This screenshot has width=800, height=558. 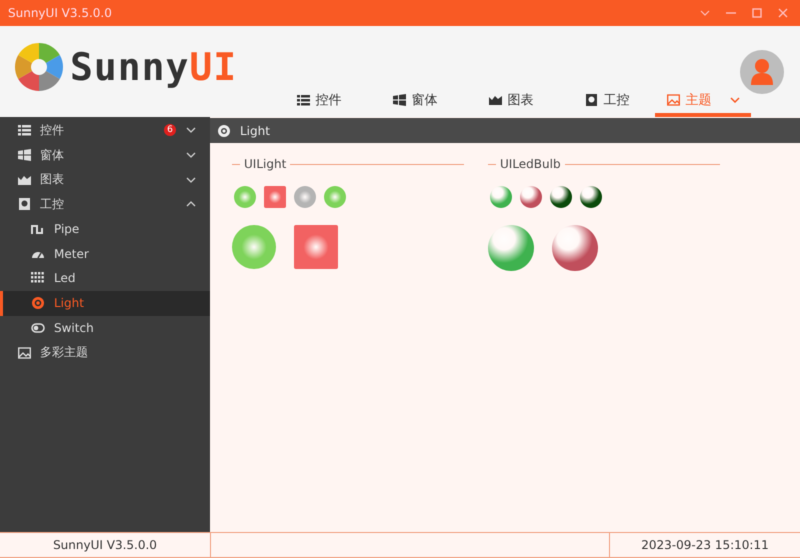 What do you see at coordinates (319, 102) in the screenshot?
I see `nav-tab: 控件` at bounding box center [319, 102].